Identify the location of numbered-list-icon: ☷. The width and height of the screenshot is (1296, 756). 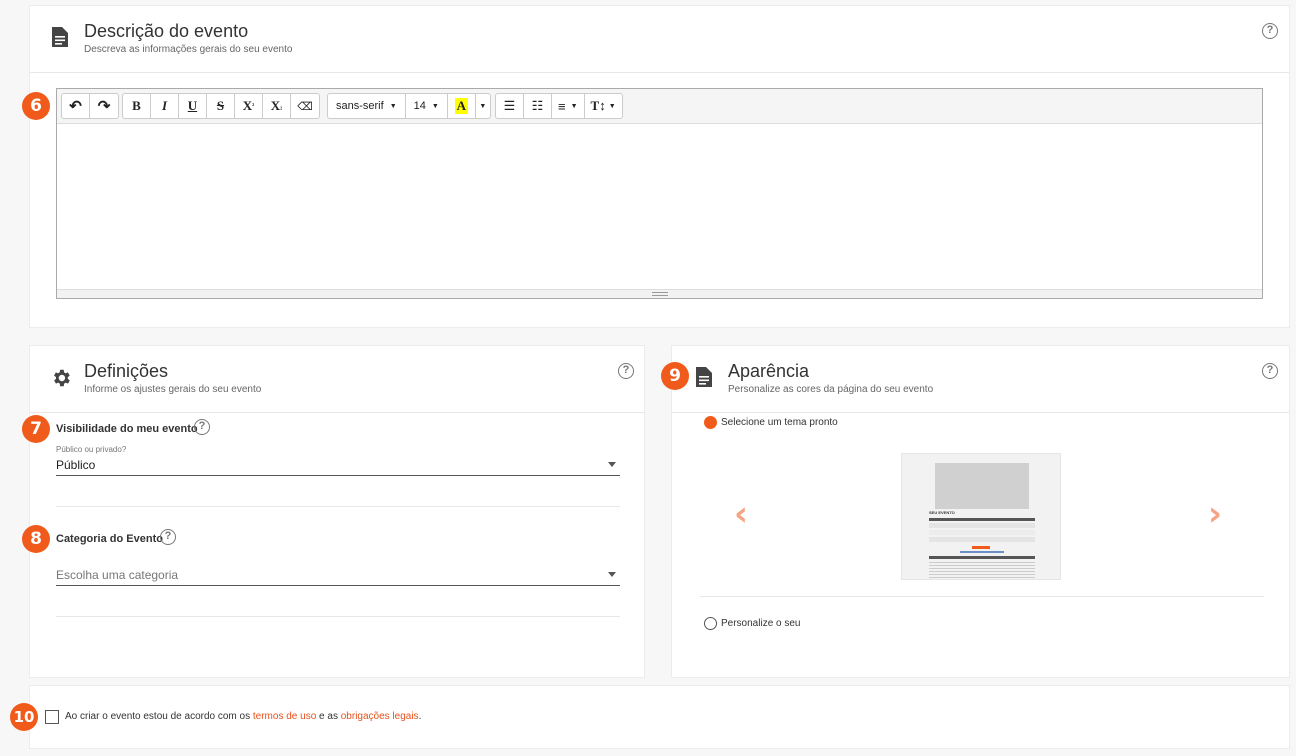
(538, 106).